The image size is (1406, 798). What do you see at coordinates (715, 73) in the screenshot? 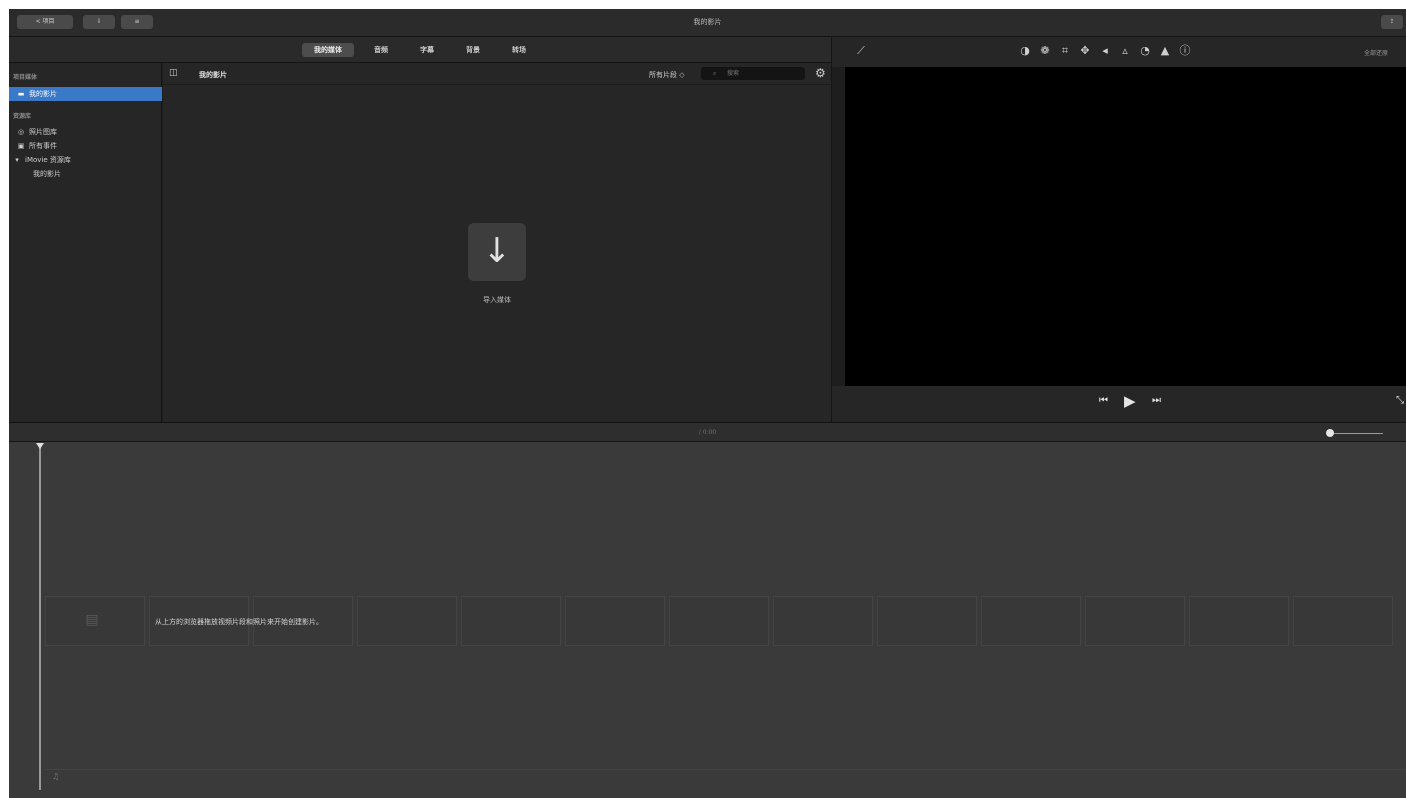
I see `search-icon: ⌕` at bounding box center [715, 73].